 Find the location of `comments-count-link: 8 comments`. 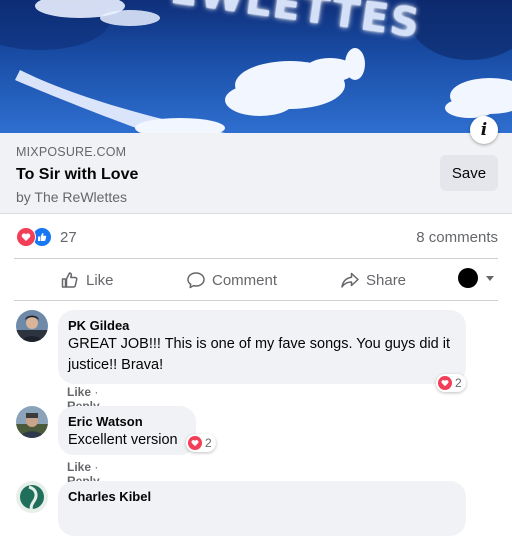

comments-count-link: 8 comments is located at coordinates (457, 237).